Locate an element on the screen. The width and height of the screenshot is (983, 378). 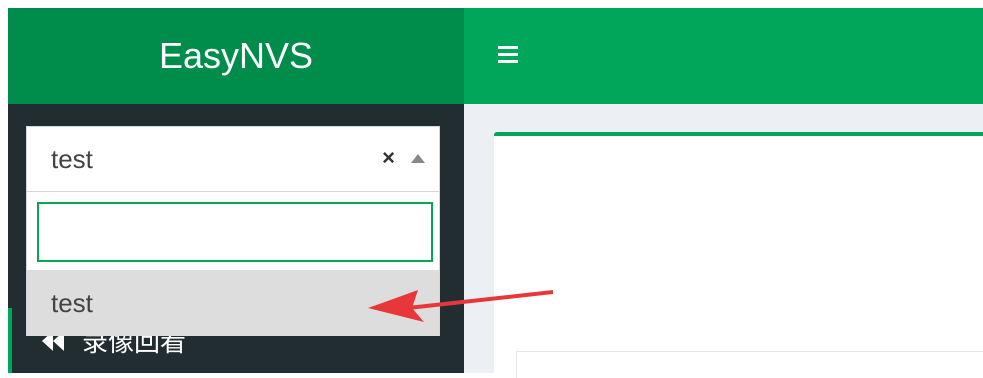
caret-up-icon is located at coordinates (418, 158).